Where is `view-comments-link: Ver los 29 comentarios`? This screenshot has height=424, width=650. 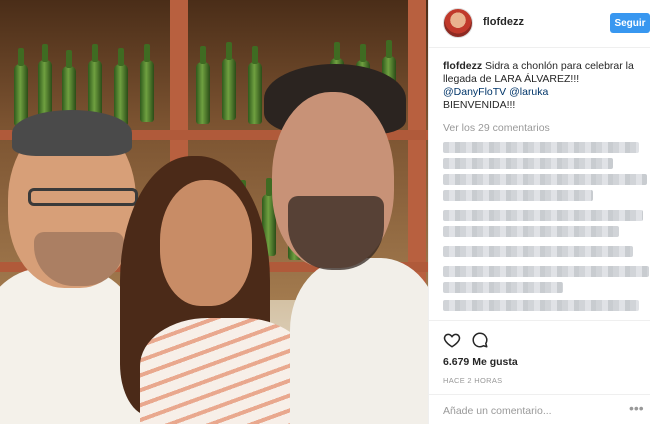 view-comments-link: Ver los 29 comentarios is located at coordinates (496, 128).